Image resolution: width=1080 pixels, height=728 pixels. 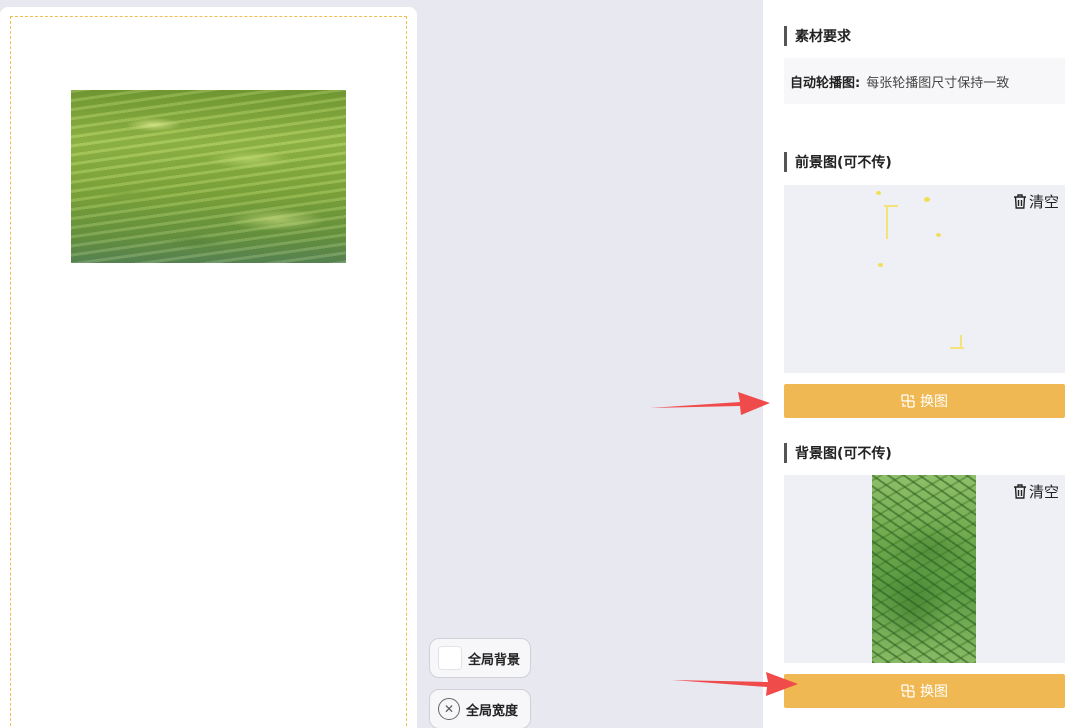 I want to click on requirements-box: 自动轮播图: 每张轮播图尺寸保持一致, so click(x=924, y=81).